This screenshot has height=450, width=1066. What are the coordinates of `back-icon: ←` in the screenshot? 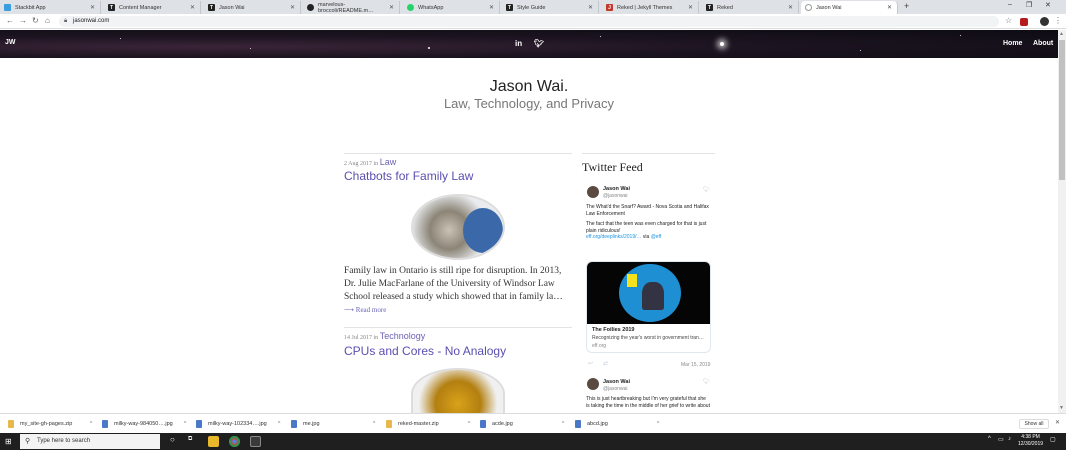 It's located at (10, 20).